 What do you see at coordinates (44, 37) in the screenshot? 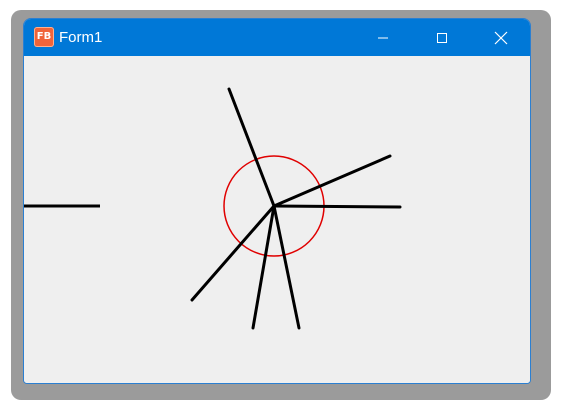
I see `app-icon: FB` at bounding box center [44, 37].